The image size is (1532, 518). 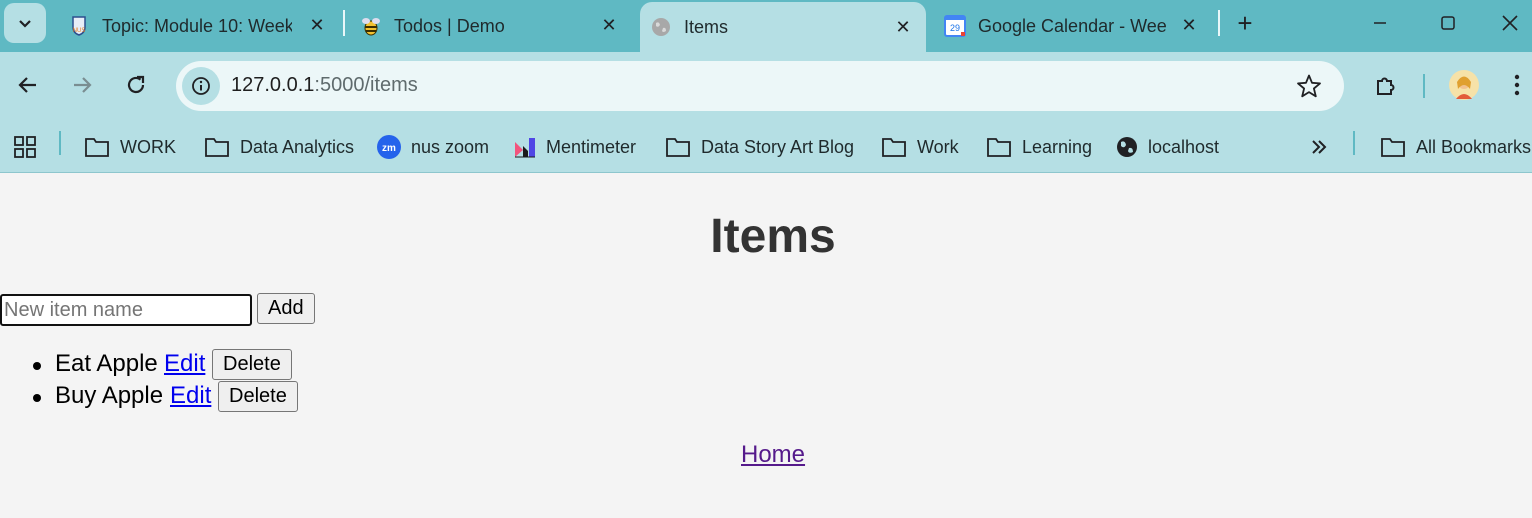 I want to click on tab-search-button, so click(x=25, y=23).